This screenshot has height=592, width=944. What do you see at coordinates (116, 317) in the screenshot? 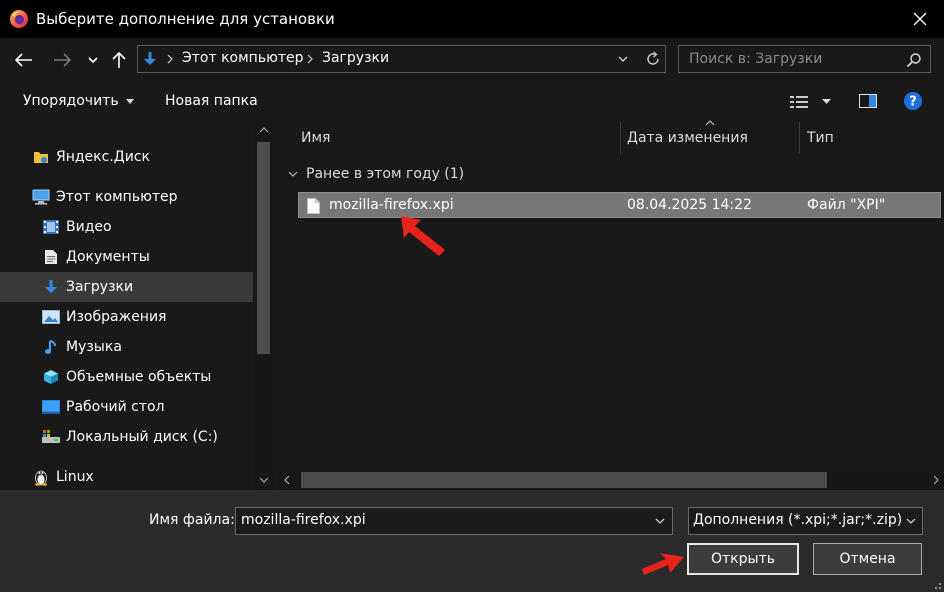
I see `sidebar-item-label: Изображения` at bounding box center [116, 317].